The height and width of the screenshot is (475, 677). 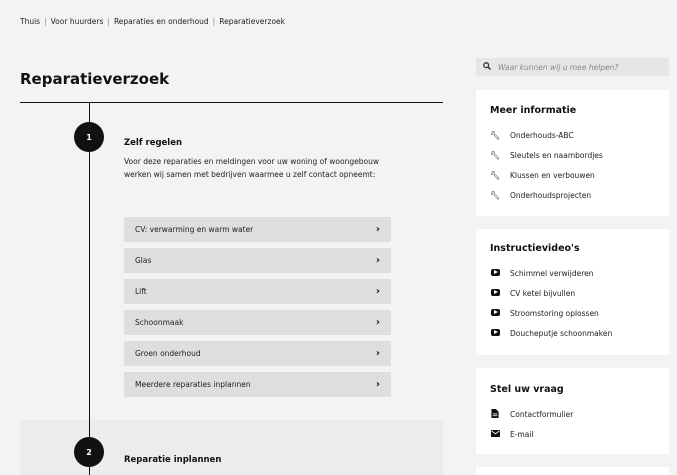 I want to click on link-label: Stroomstoring oplossen, so click(x=554, y=313).